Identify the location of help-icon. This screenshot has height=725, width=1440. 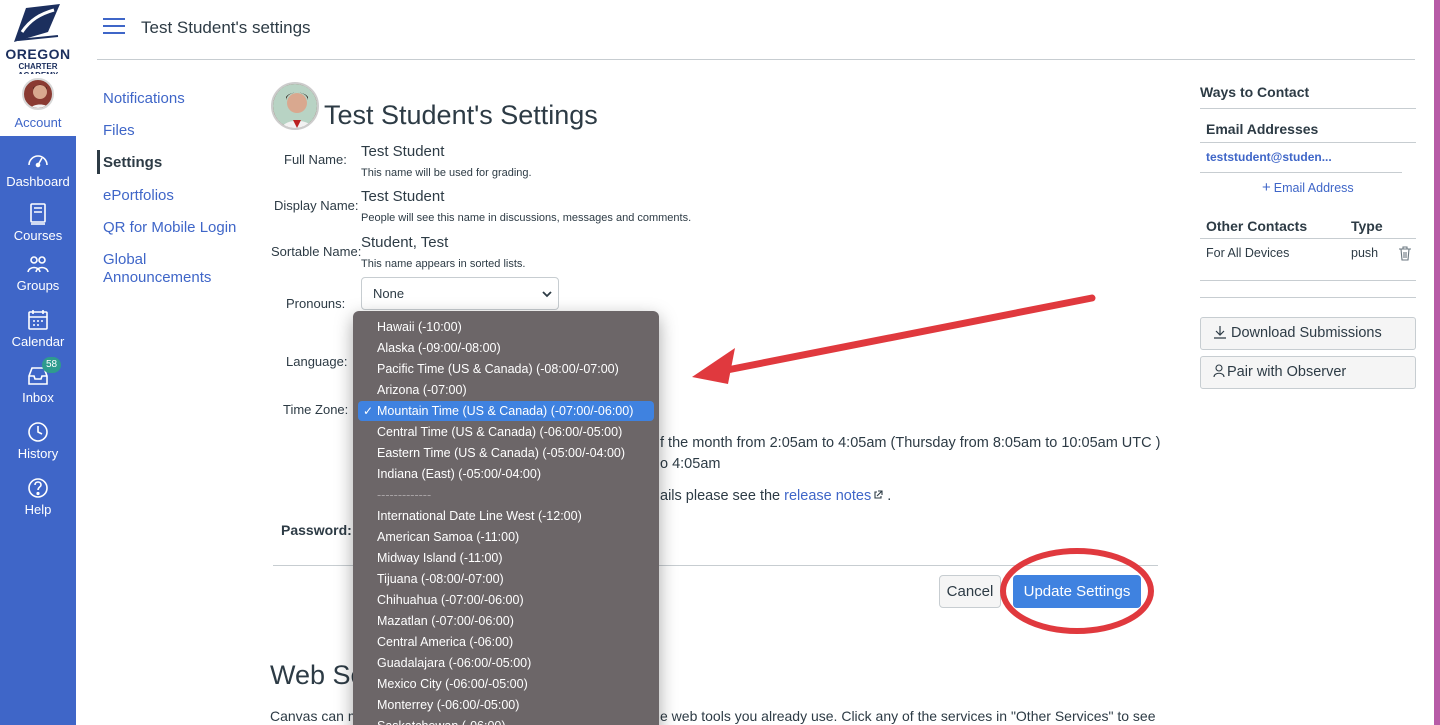
(38, 488).